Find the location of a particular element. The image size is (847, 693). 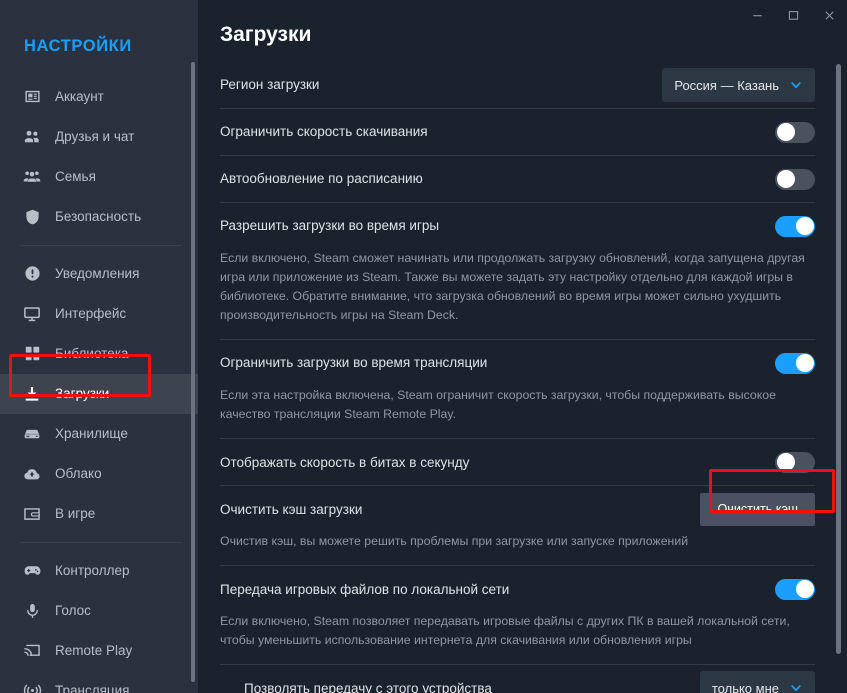

allow-transfer-value: только мне is located at coordinates (745, 686).